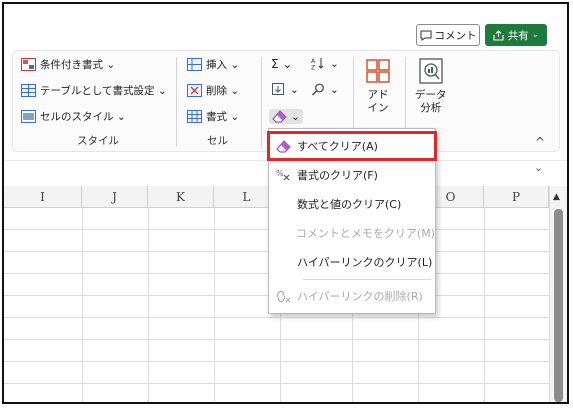  What do you see at coordinates (378, 95) in the screenshot?
I see `addins-label-line1: アド` at bounding box center [378, 95].